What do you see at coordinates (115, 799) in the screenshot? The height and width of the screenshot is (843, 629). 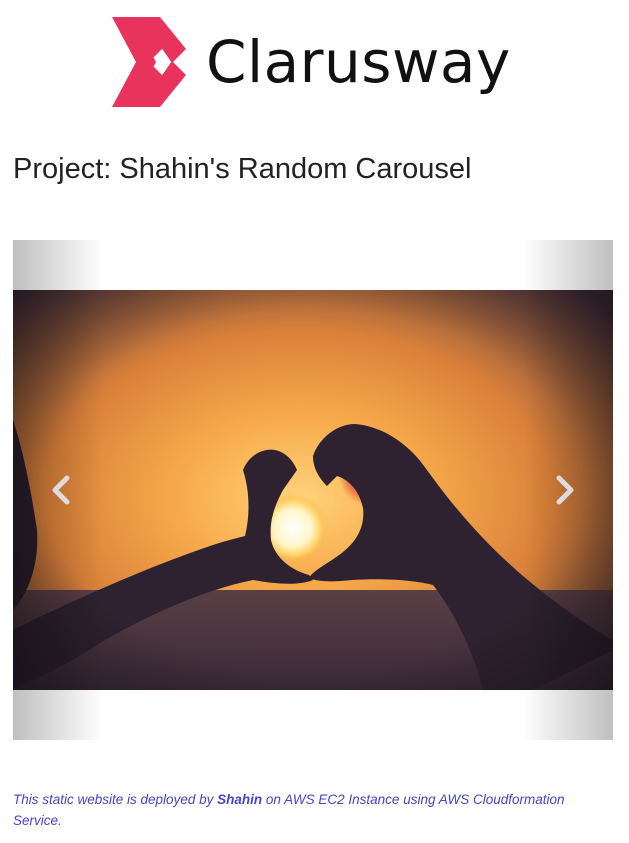 I see `deployment-note-prefix: This static website is deployed by` at bounding box center [115, 799].